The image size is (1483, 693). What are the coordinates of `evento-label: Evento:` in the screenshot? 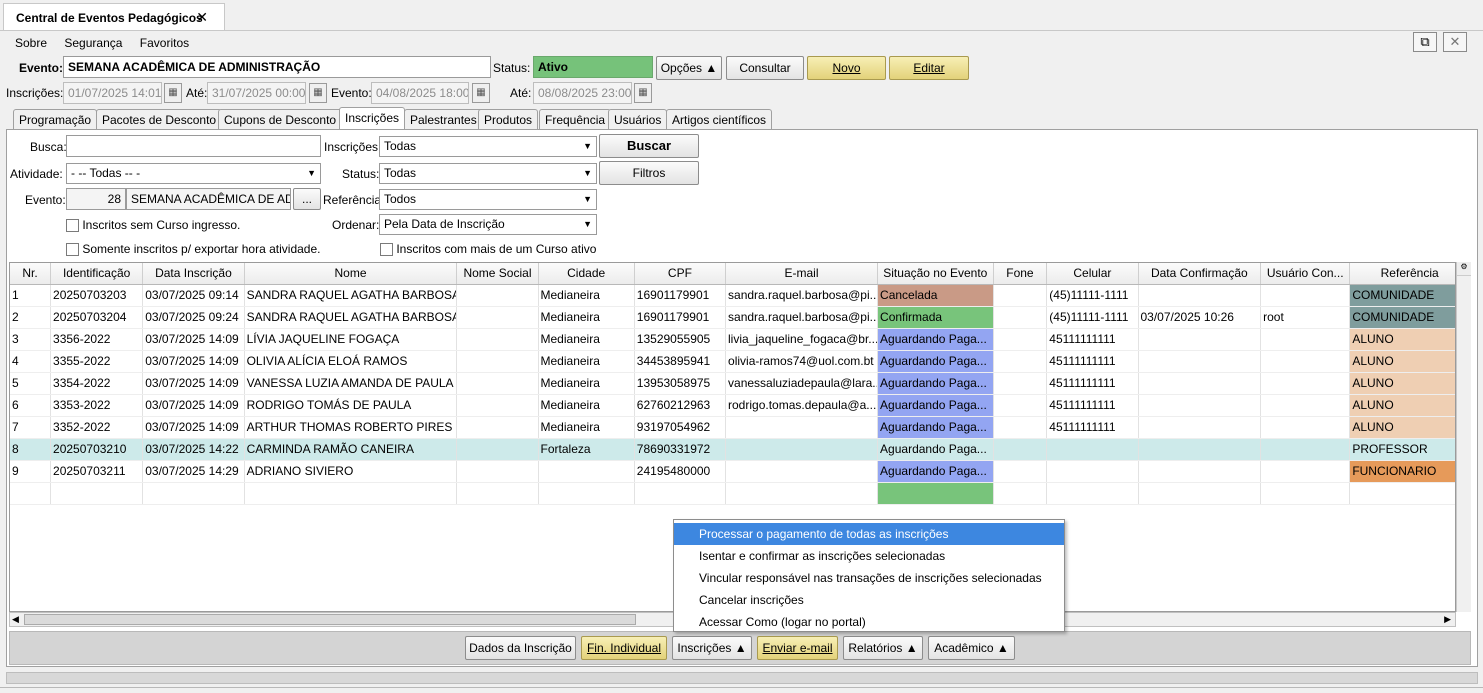 It's located at (41, 68).